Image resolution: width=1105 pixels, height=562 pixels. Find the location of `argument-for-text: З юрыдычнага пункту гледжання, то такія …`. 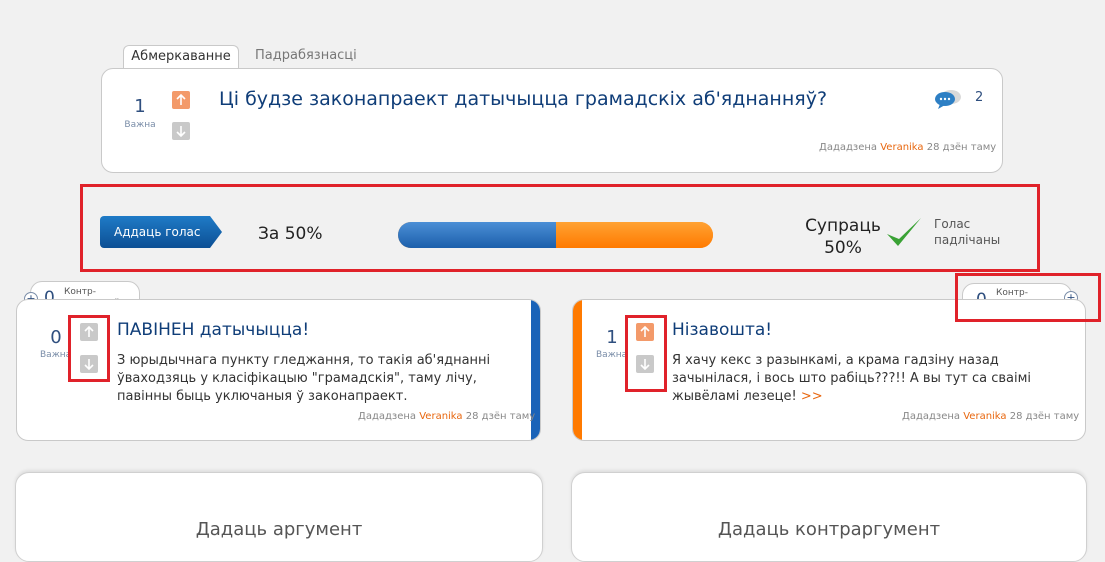

argument-for-text: З юрыдычнага пункту гледжання, то такія … is located at coordinates (304, 378).